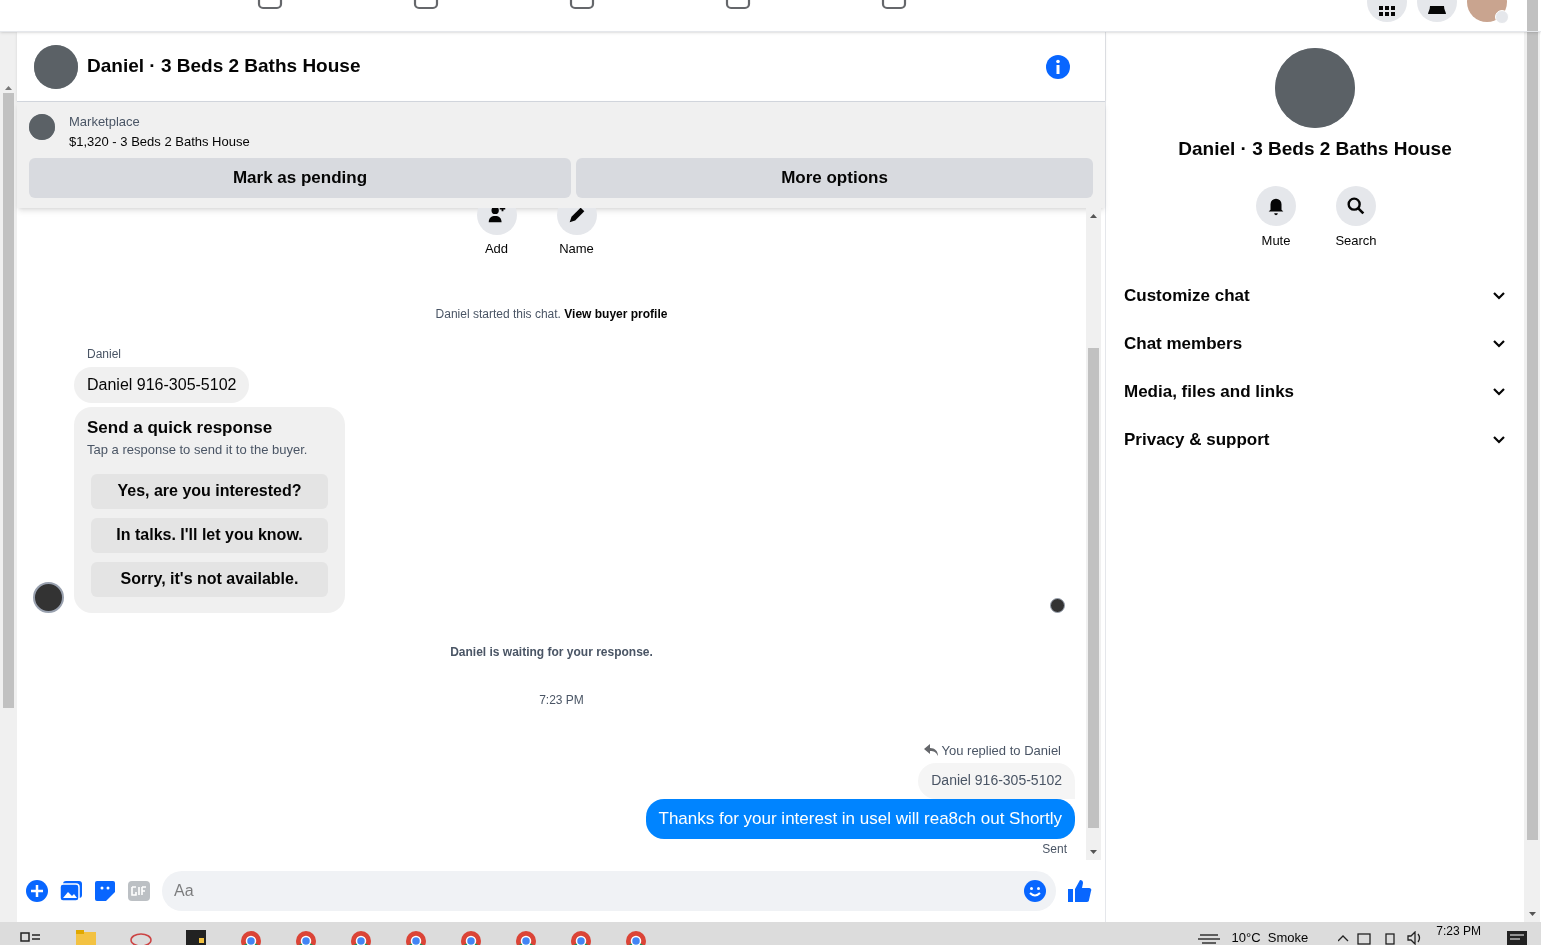  What do you see at coordinates (1001, 750) in the screenshot?
I see `reply-label: You replied to Daniel` at bounding box center [1001, 750].